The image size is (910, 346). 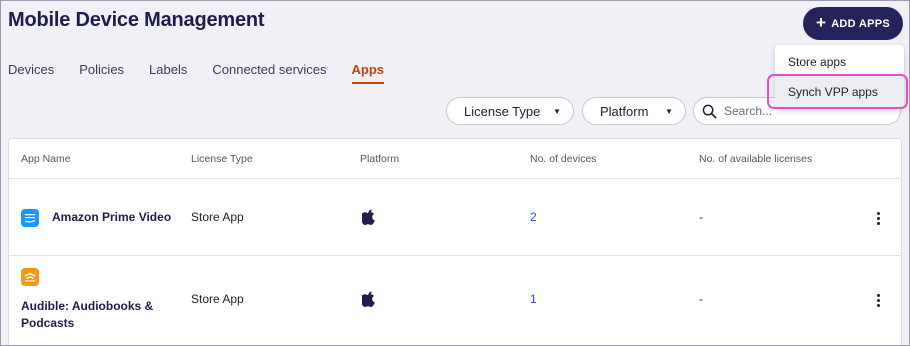 What do you see at coordinates (30, 218) in the screenshot?
I see `prime-video-icon` at bounding box center [30, 218].